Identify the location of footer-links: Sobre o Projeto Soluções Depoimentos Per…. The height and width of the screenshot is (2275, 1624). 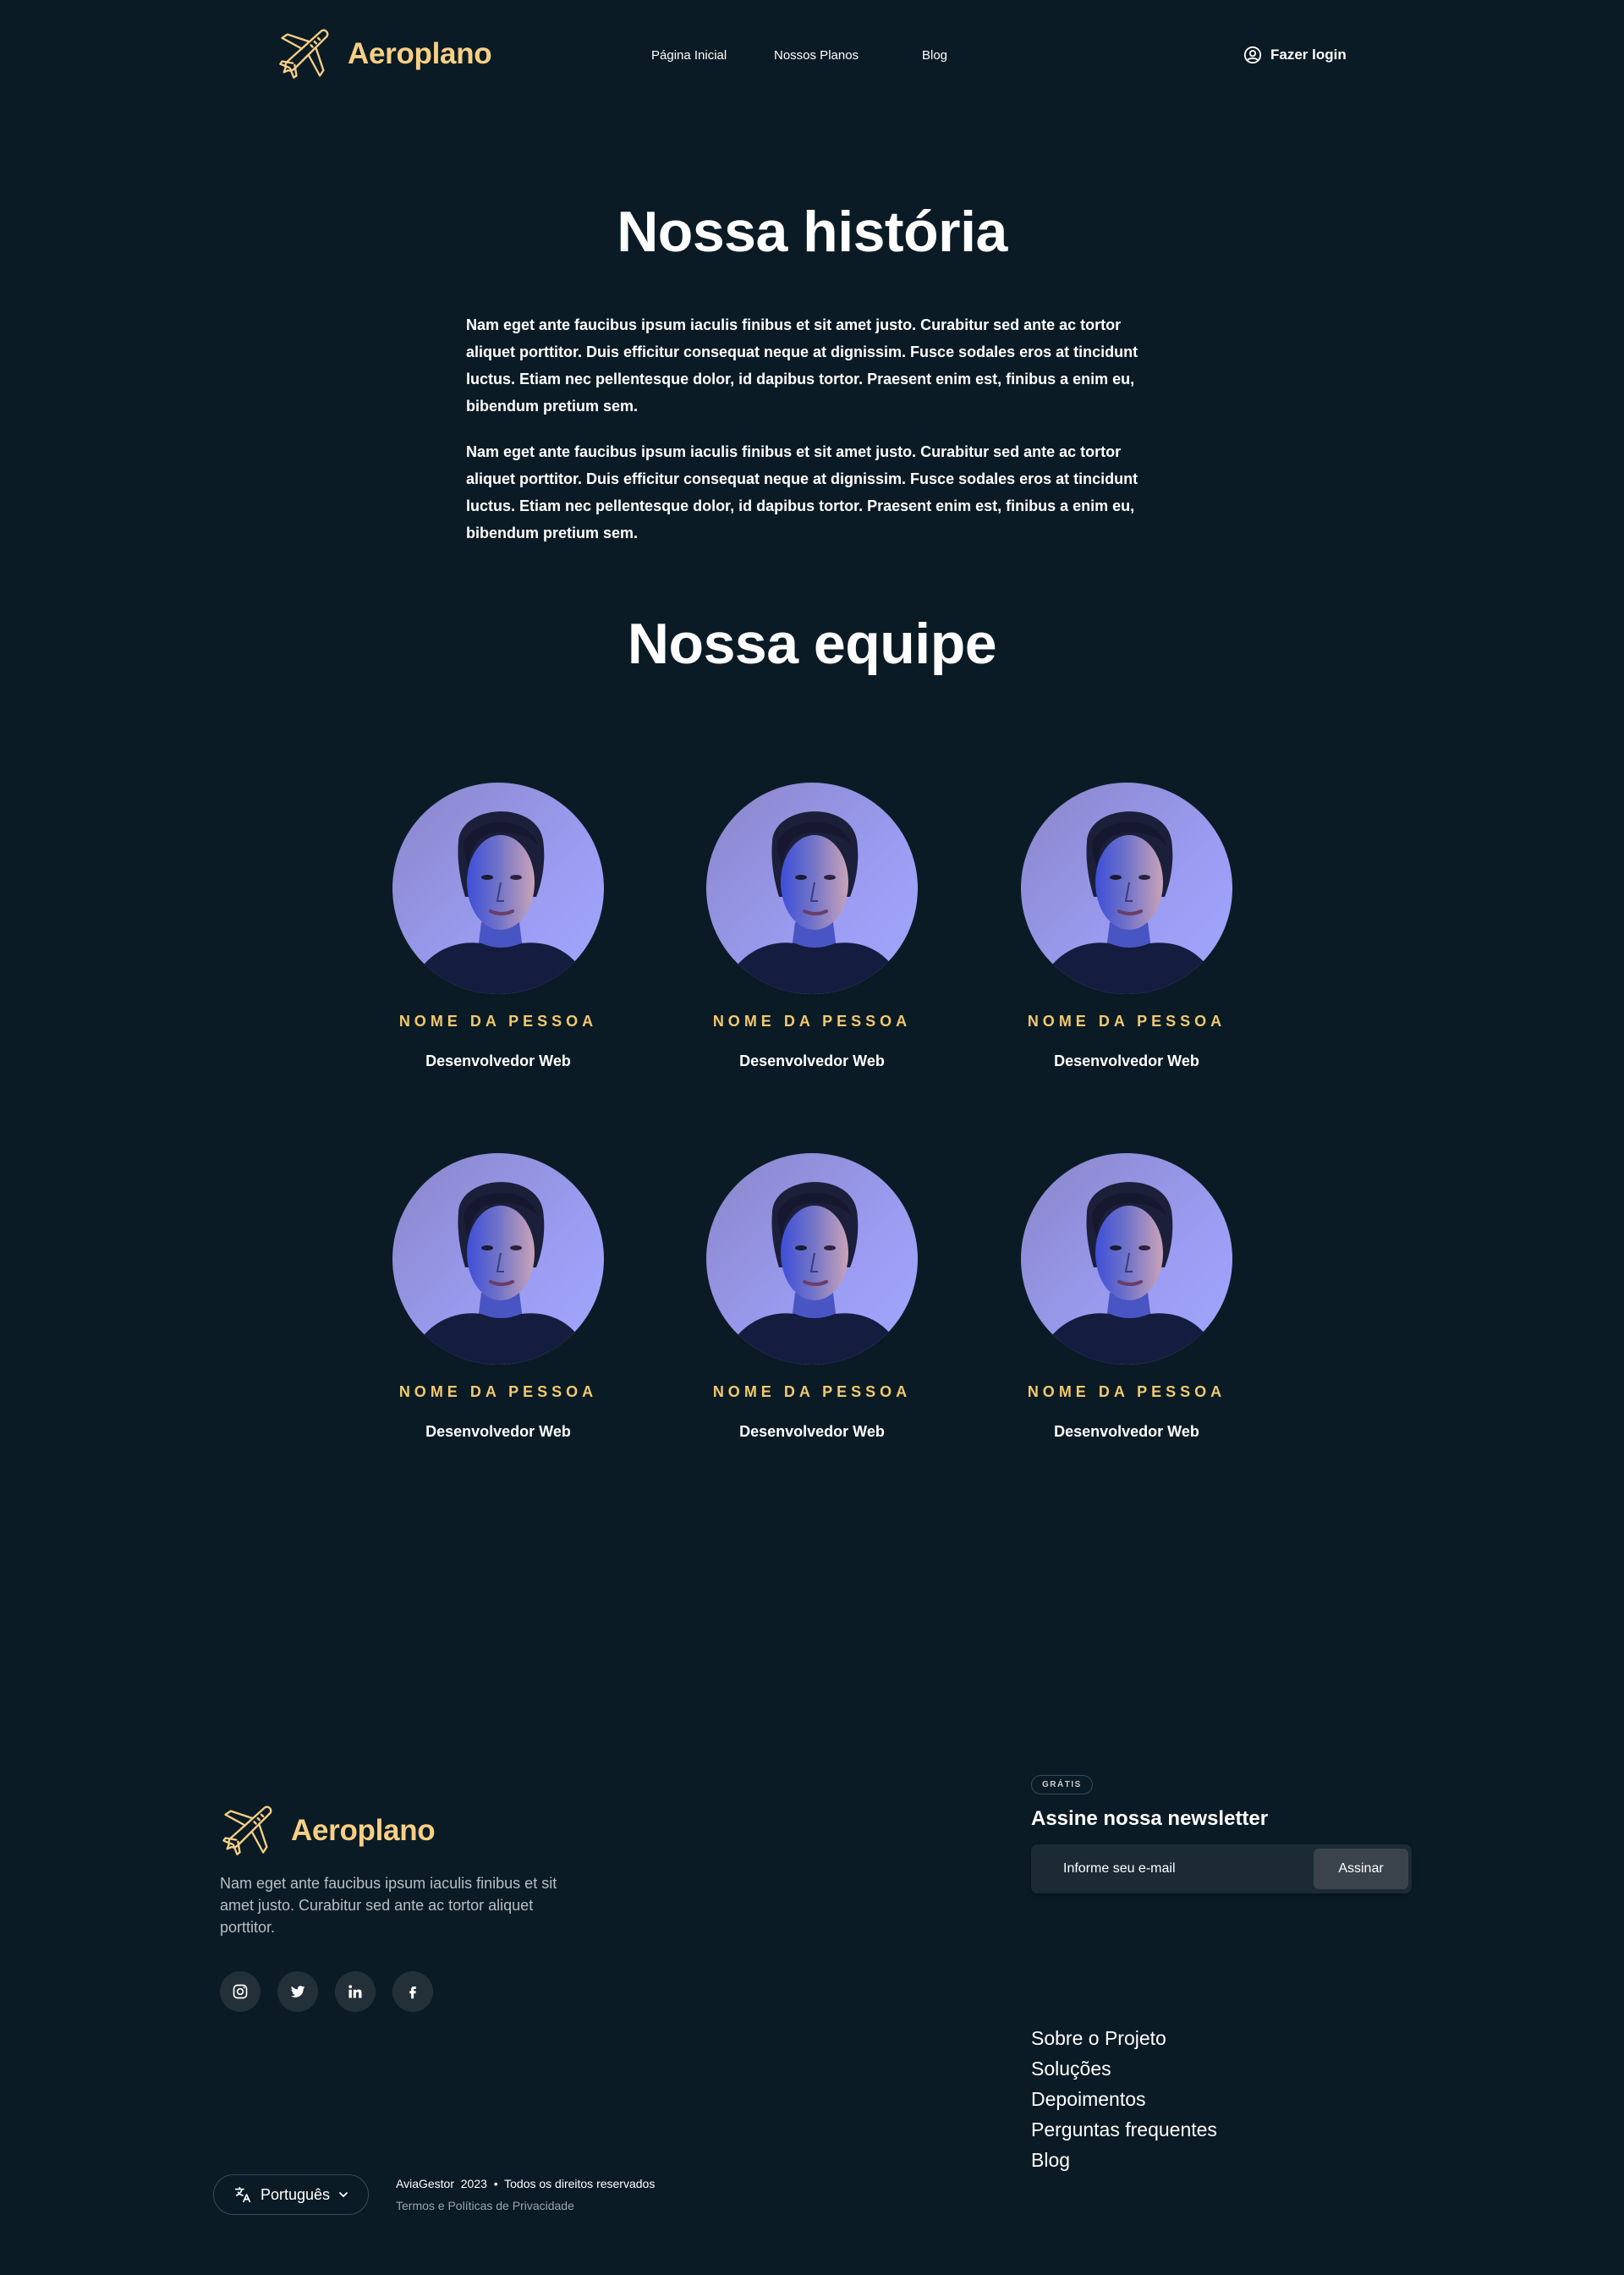
(1124, 2099).